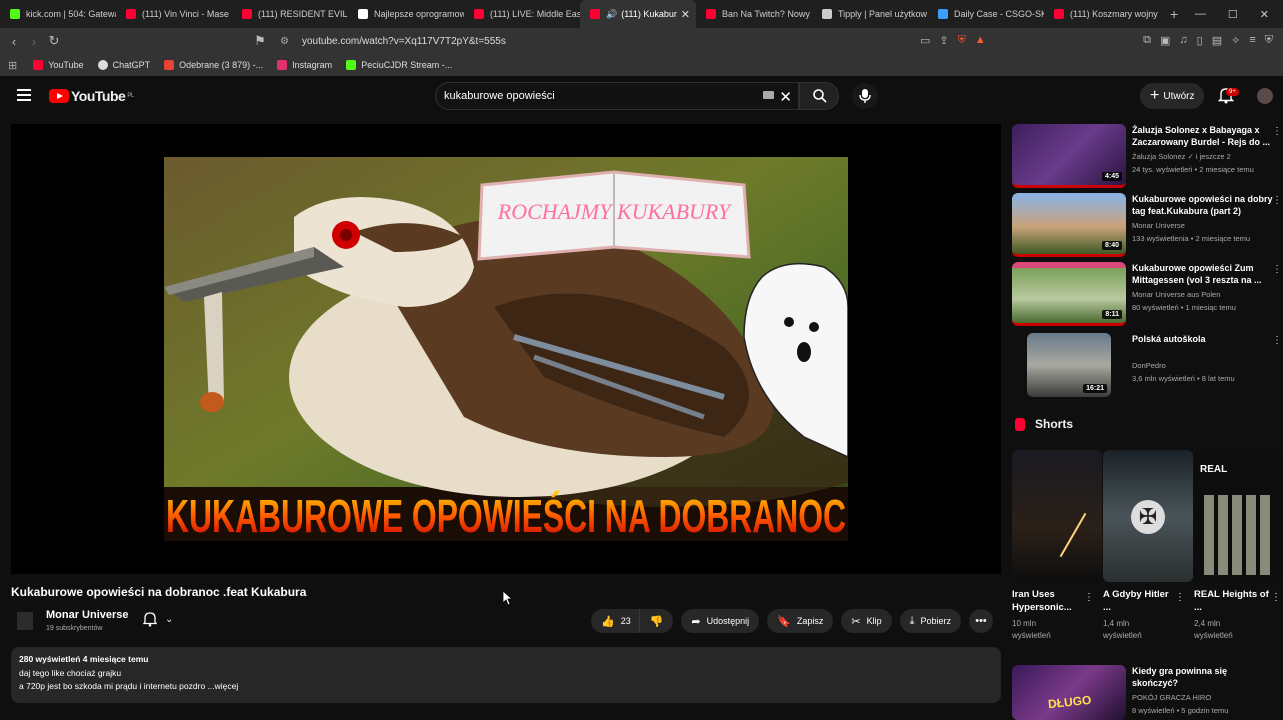  Describe the element at coordinates (282, 65) in the screenshot. I see `instagram-icon` at that location.